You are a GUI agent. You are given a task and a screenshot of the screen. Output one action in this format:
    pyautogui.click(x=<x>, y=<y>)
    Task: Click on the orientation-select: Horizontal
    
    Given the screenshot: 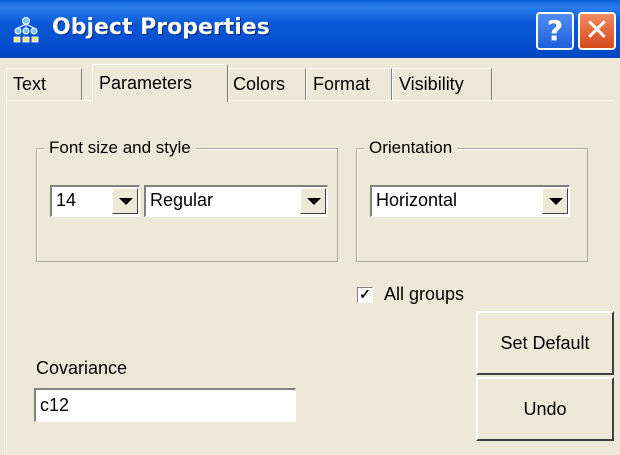 What is the action you would take?
    pyautogui.click(x=470, y=201)
    